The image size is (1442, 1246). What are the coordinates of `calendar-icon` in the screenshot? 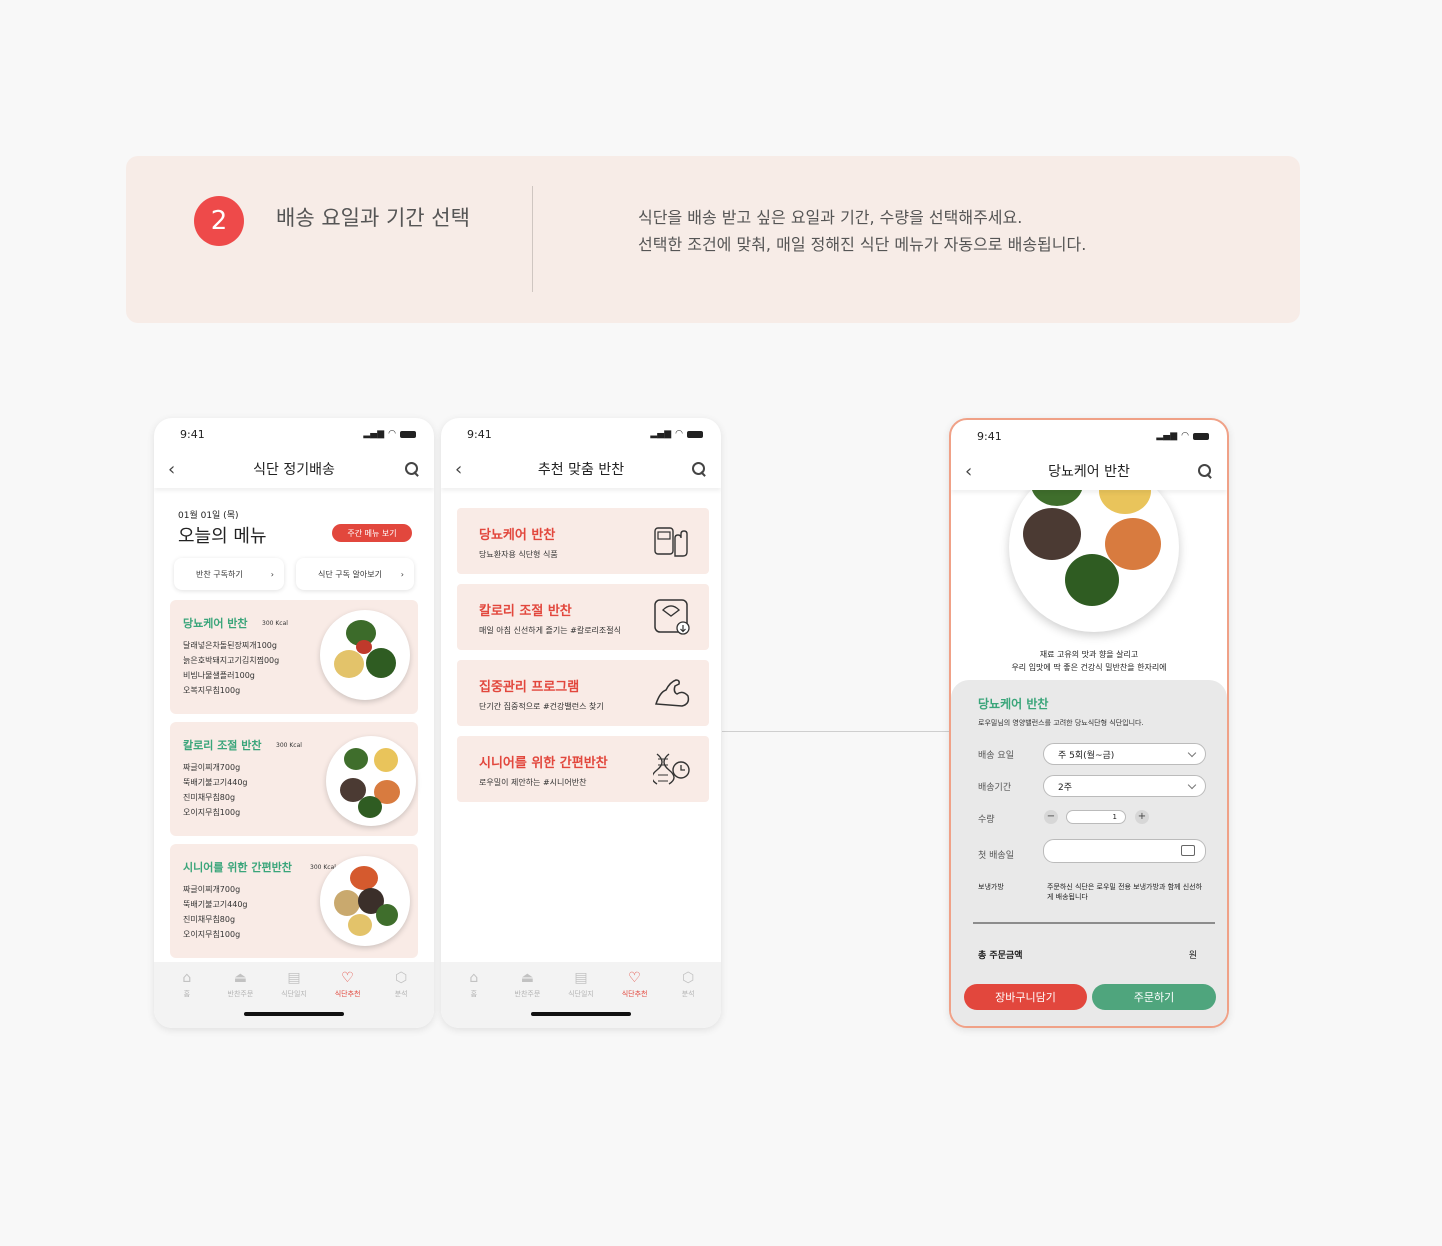 It's located at (1188, 850).